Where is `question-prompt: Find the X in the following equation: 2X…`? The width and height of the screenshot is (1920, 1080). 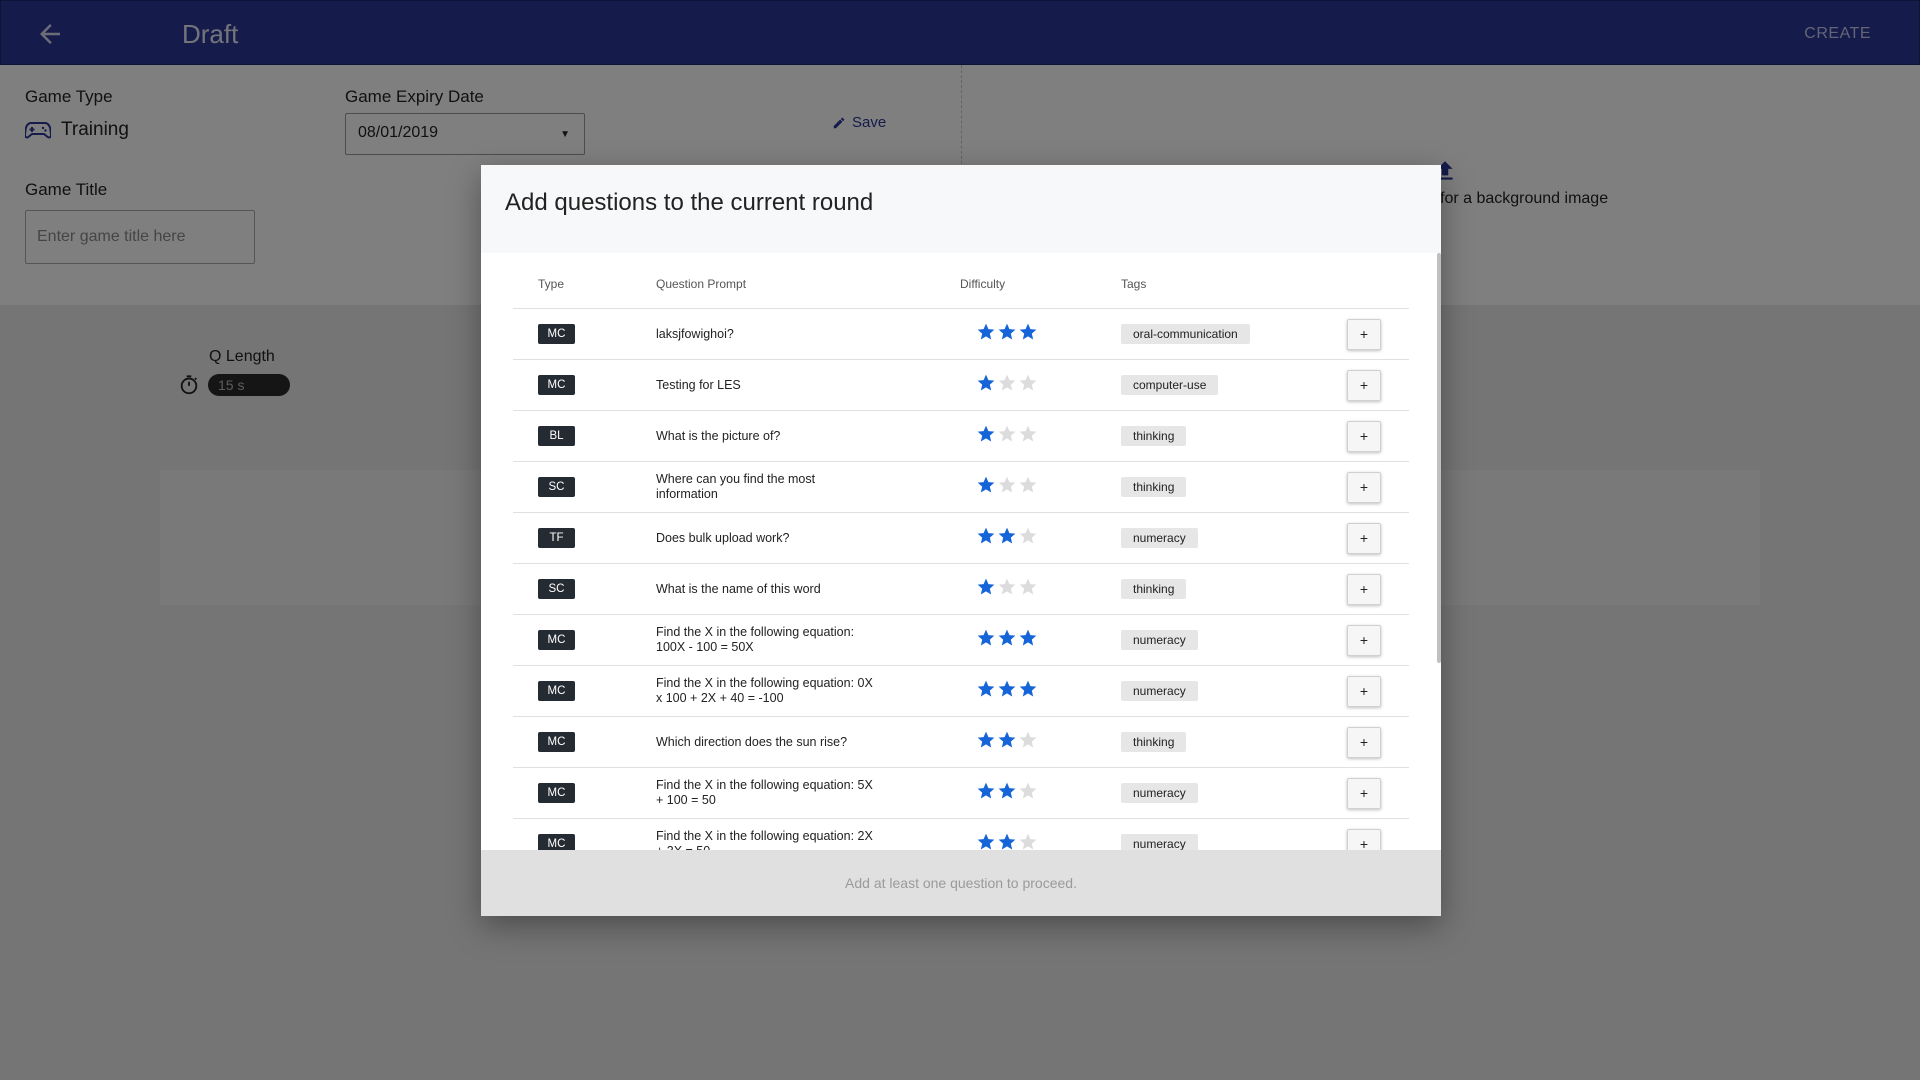
question-prompt: Find the X in the following equation: 2X… is located at coordinates (764, 839).